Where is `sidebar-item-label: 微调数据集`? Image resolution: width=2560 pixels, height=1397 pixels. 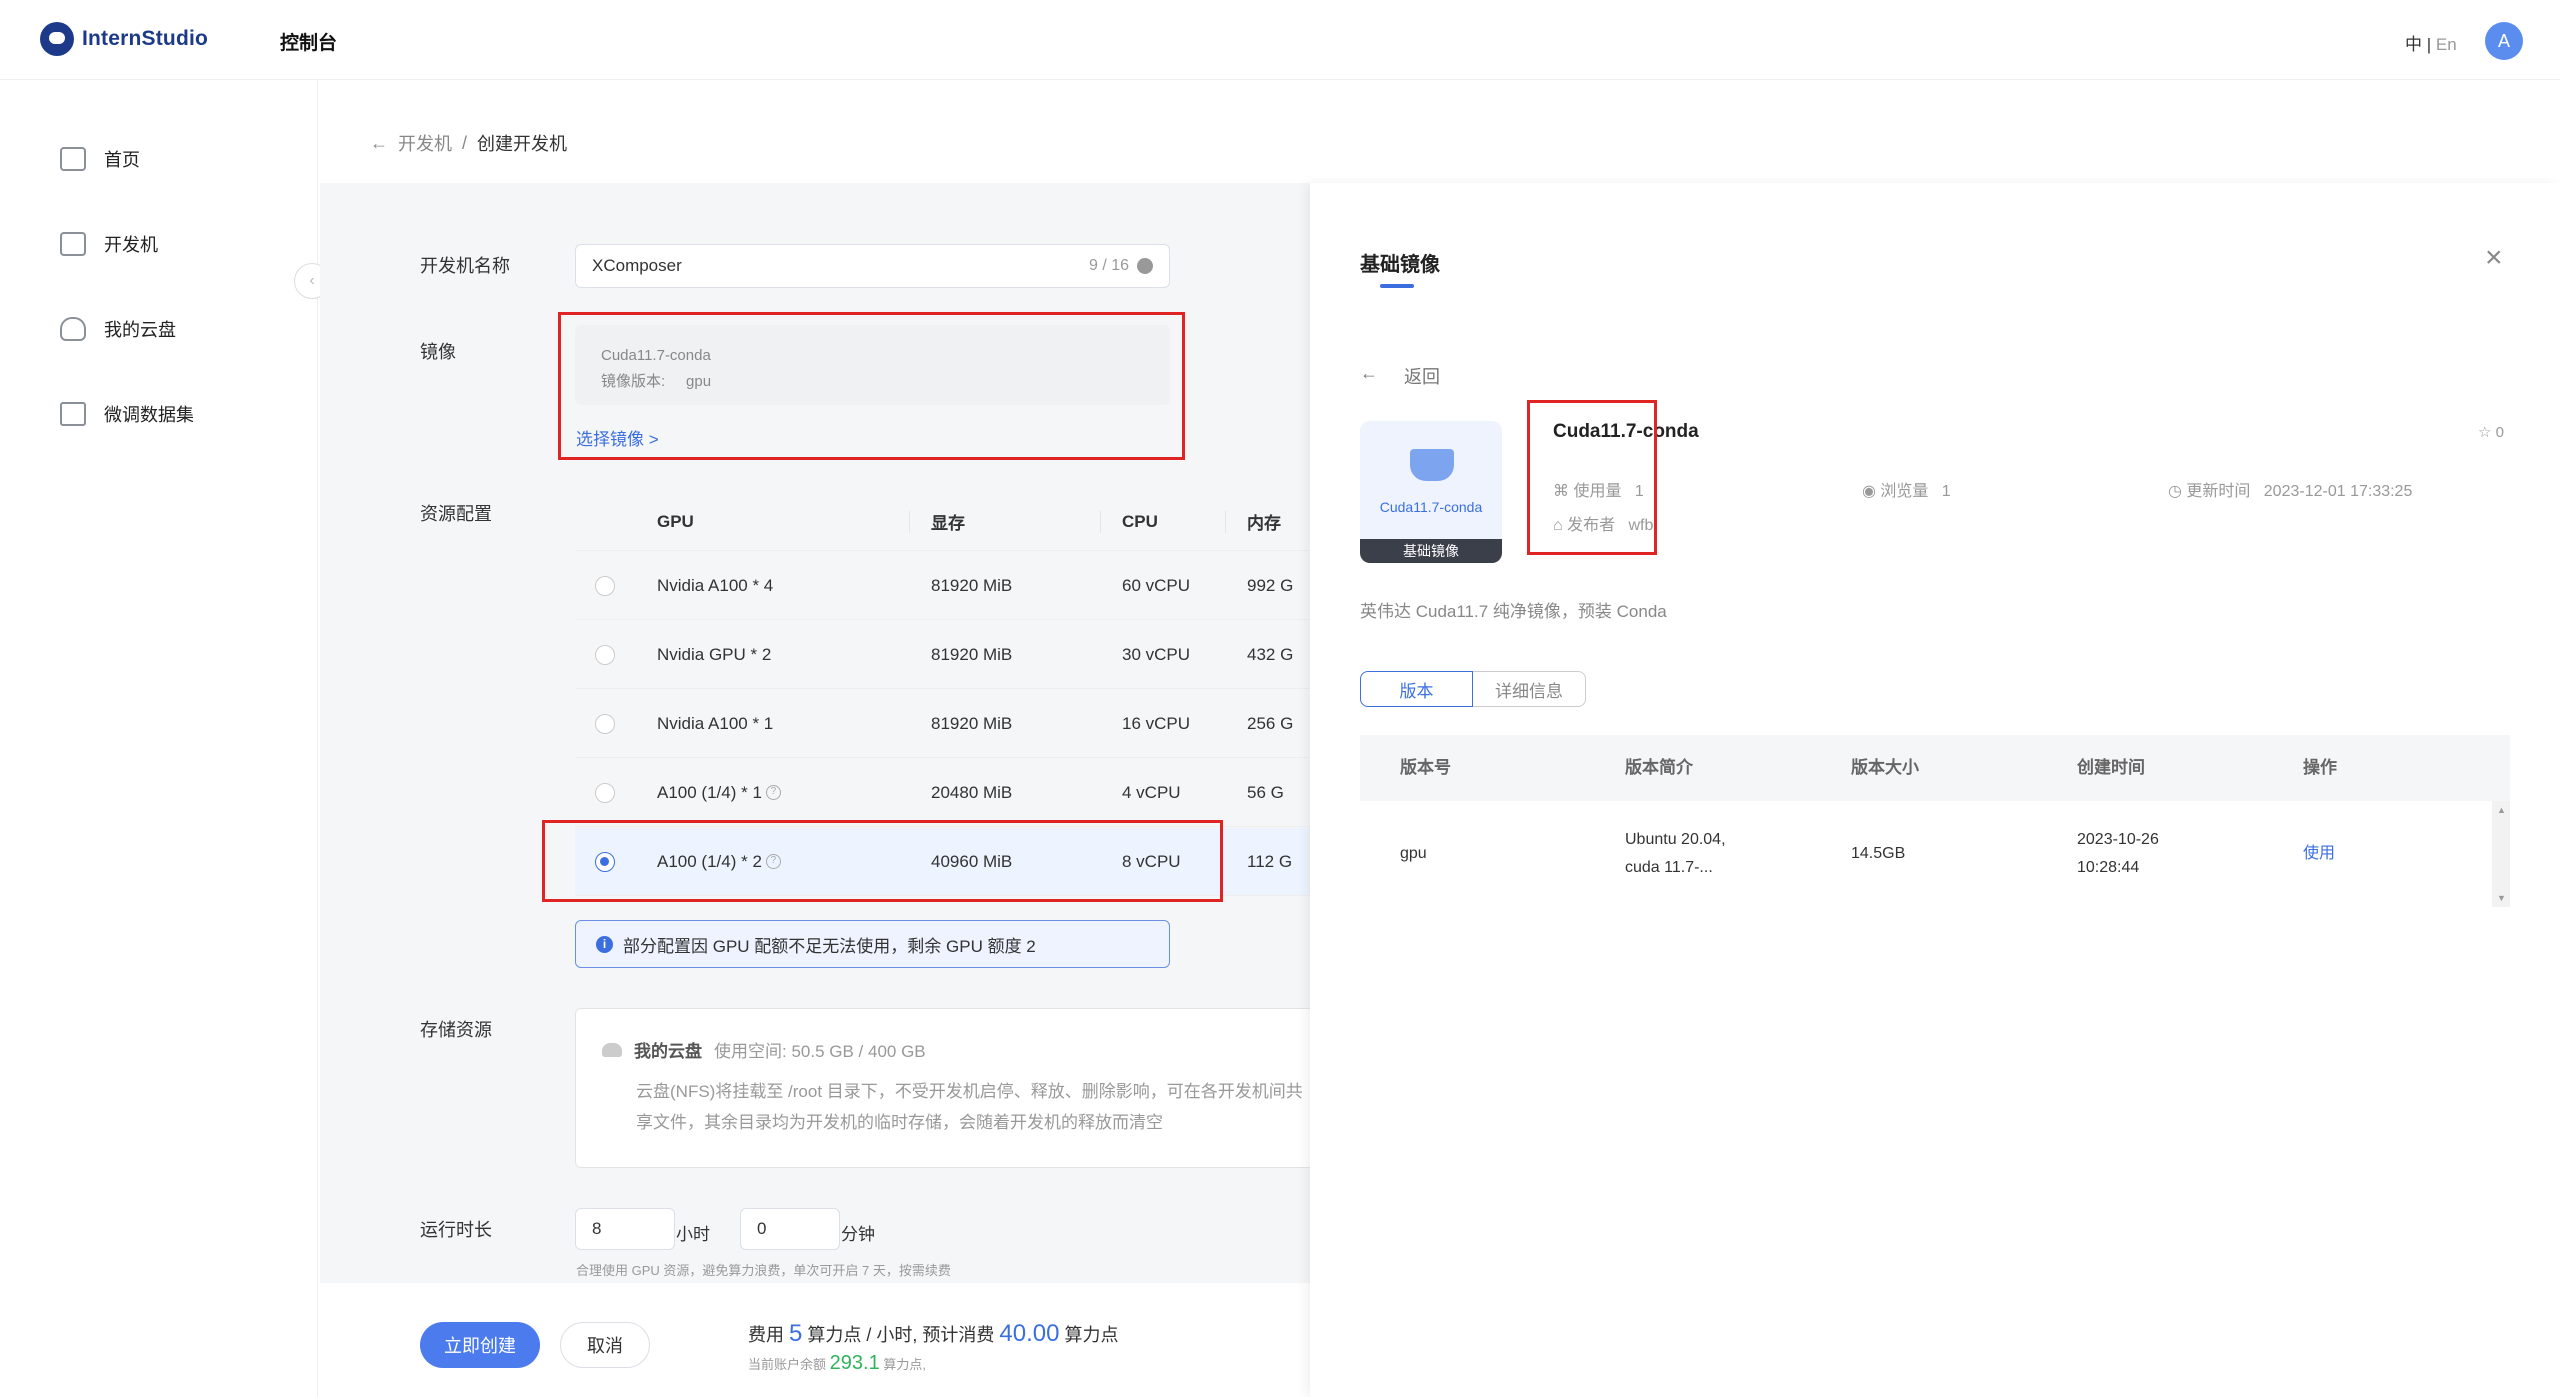
sidebar-item-label: 微调数据集 is located at coordinates (149, 415).